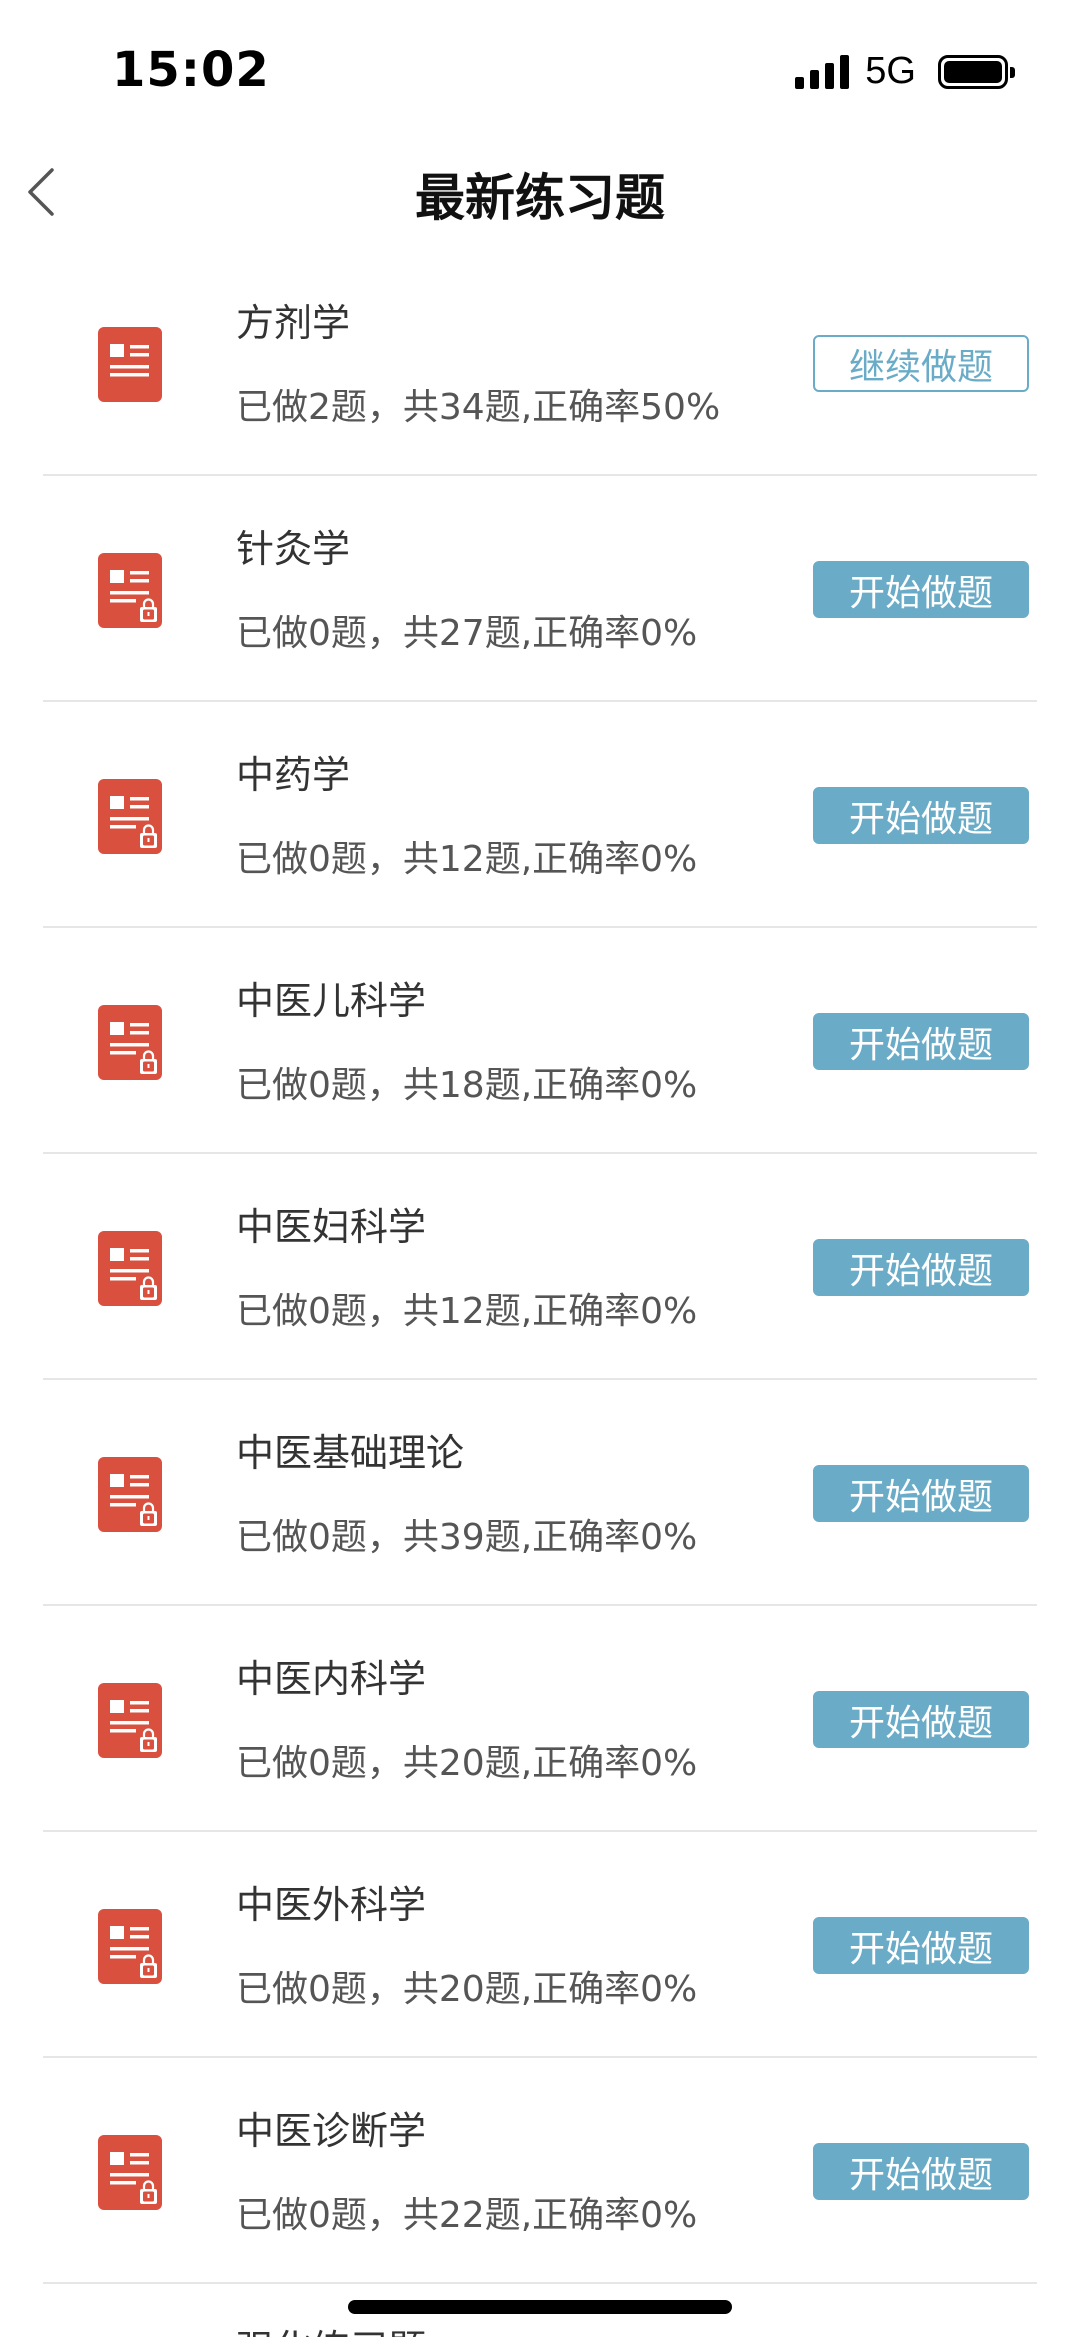  What do you see at coordinates (890, 71) in the screenshot?
I see `network-type: 5G` at bounding box center [890, 71].